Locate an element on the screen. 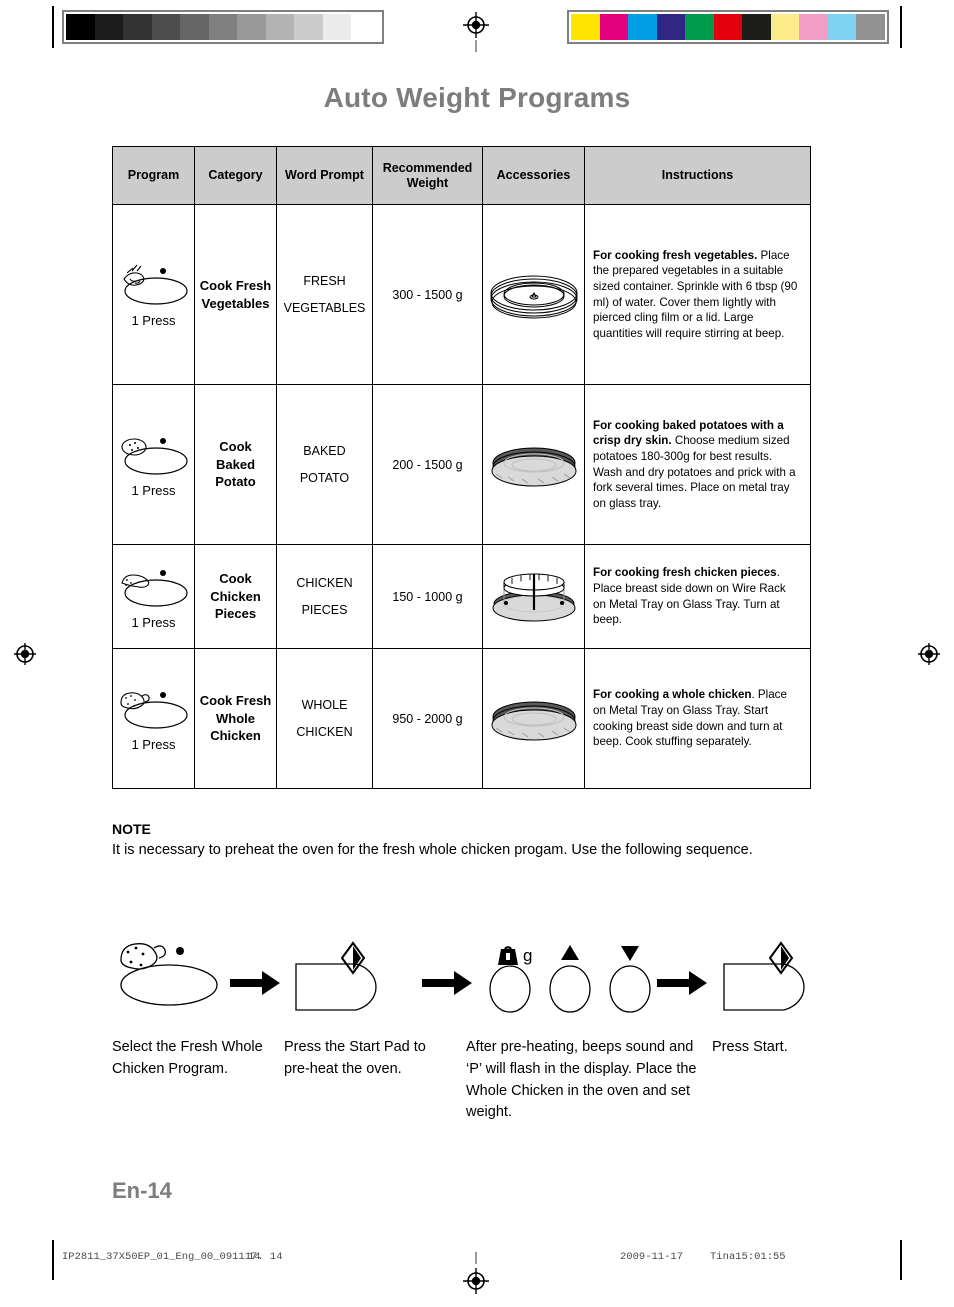 This screenshot has width=954, height=1307. page-number: En-14 is located at coordinates (142, 1190).